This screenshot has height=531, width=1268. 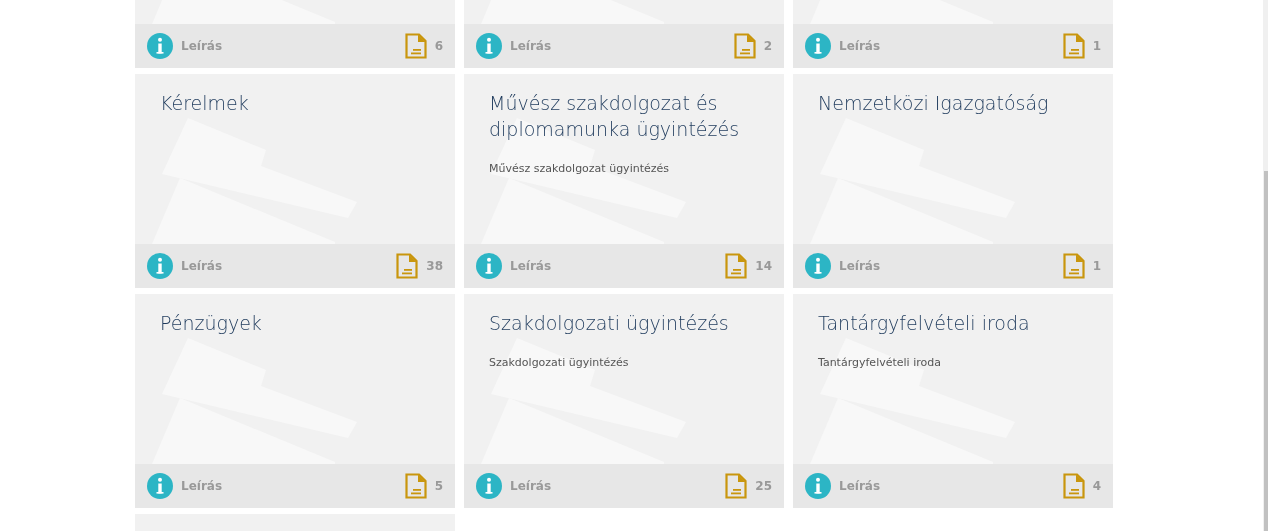 What do you see at coordinates (767, 46) in the screenshot?
I see `document-count: 2` at bounding box center [767, 46].